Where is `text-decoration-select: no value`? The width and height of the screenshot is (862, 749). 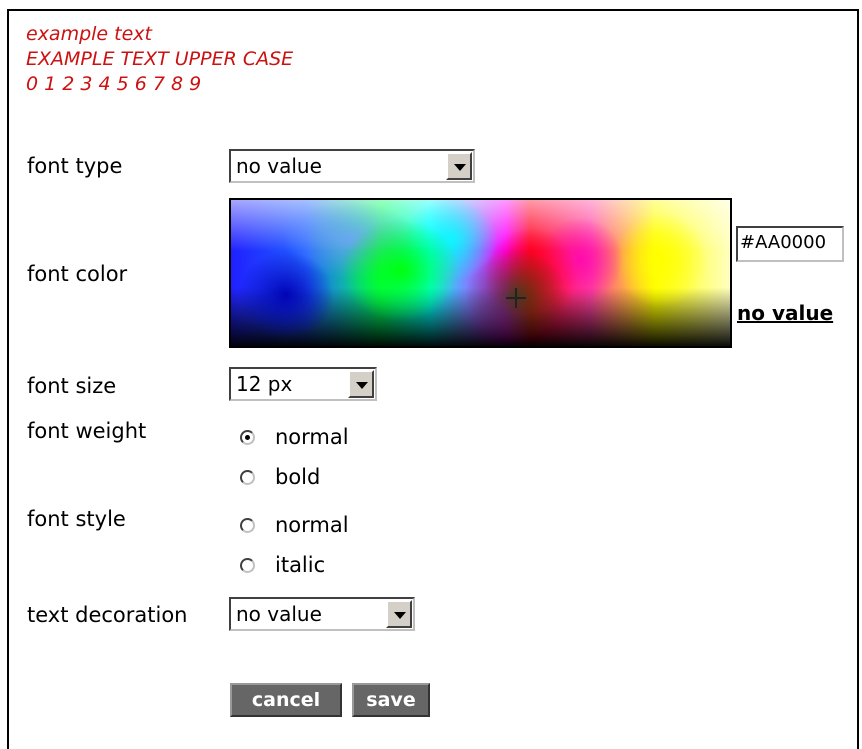 text-decoration-select: no value is located at coordinates (322, 614).